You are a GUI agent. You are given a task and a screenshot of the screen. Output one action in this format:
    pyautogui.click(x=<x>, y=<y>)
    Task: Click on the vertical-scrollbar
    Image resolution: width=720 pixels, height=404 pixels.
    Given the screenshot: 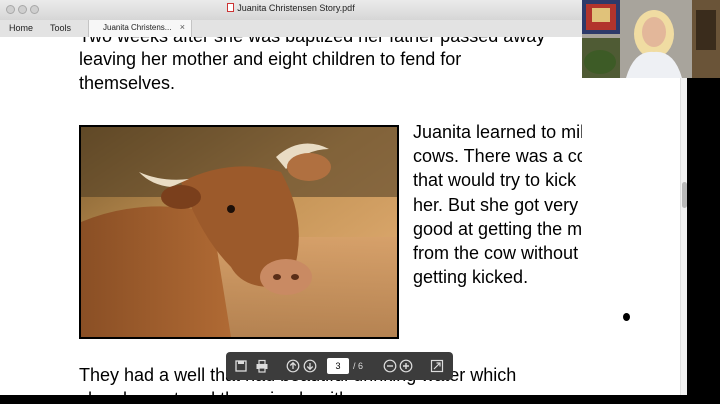 What is the action you would take?
    pyautogui.click(x=683, y=236)
    